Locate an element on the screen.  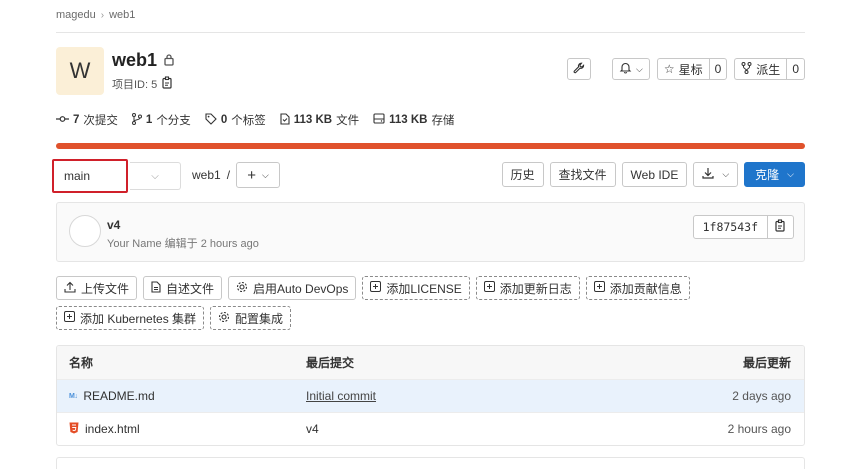
project-stats: 7 次提交 1 个分支 0 个标签 113 KB 文件 113 KB 存储 is located at coordinates (255, 120).